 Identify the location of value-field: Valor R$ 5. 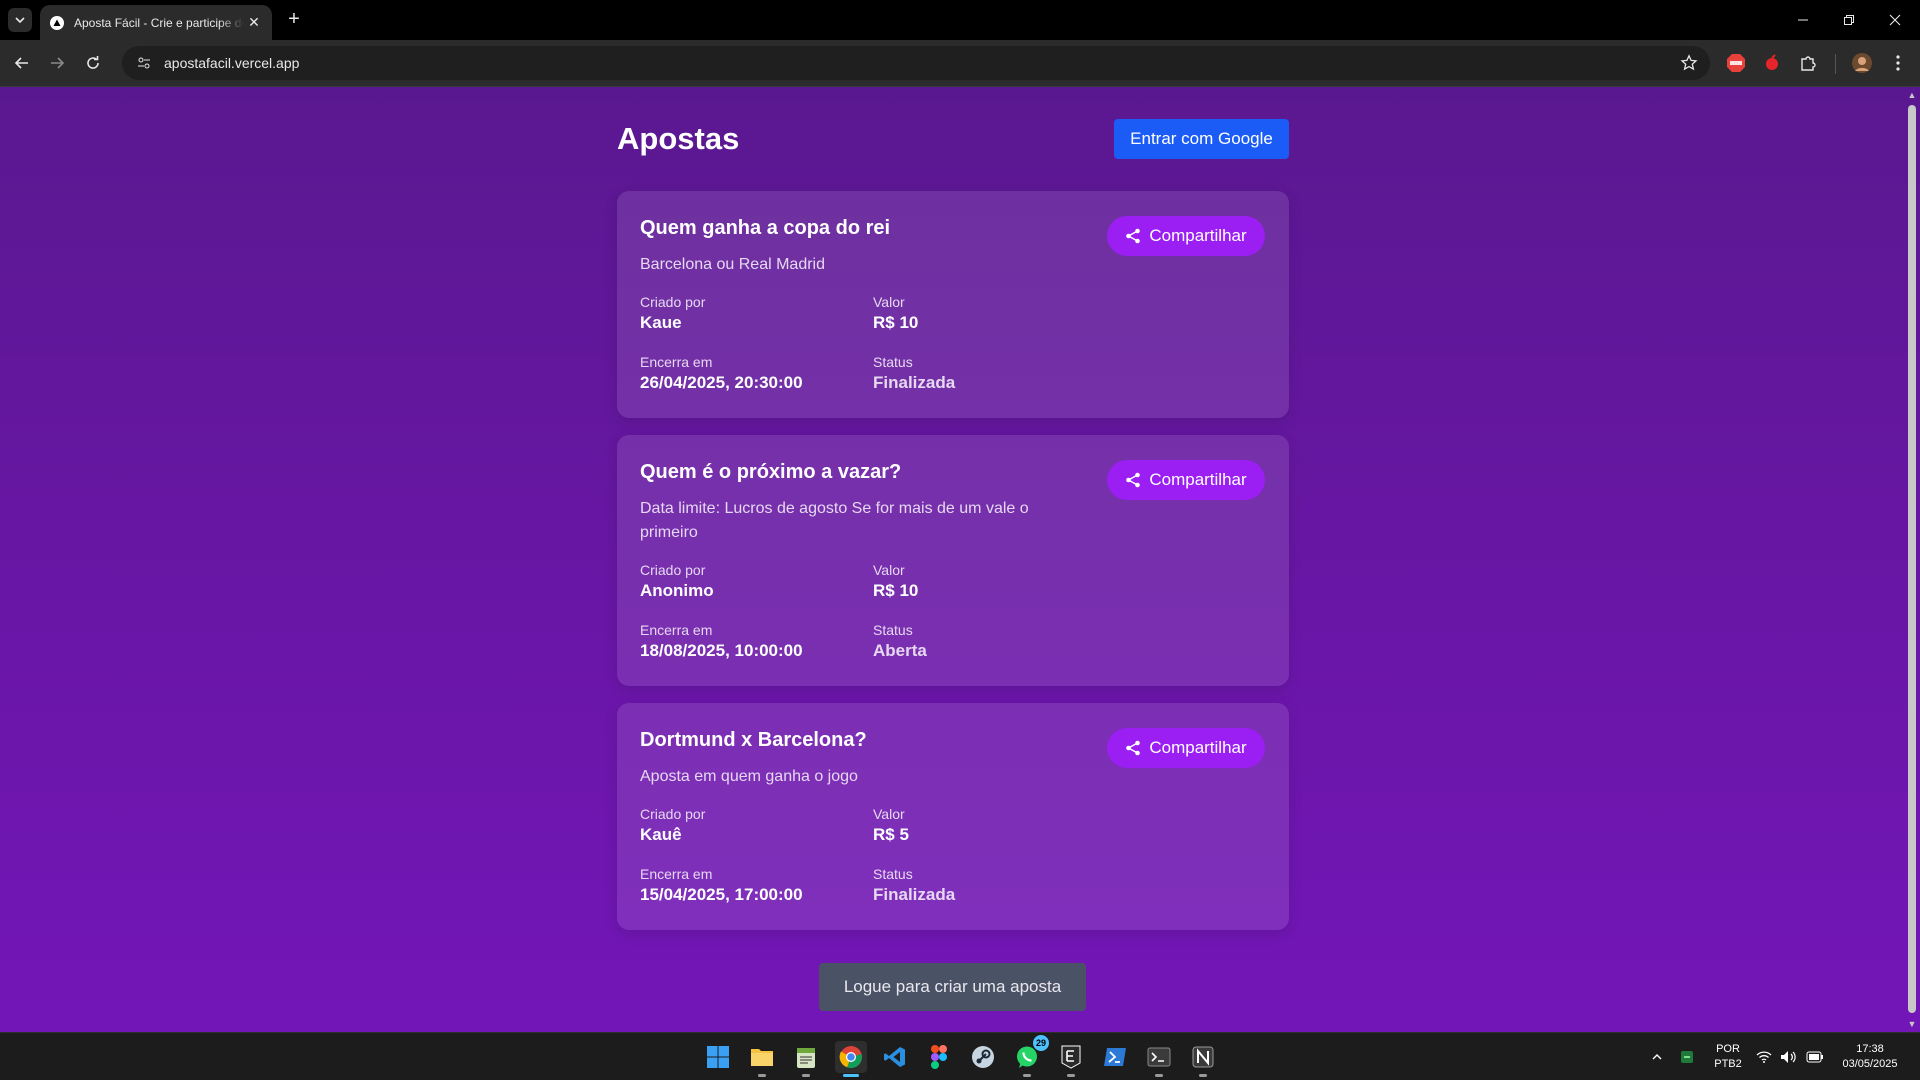
(891, 826).